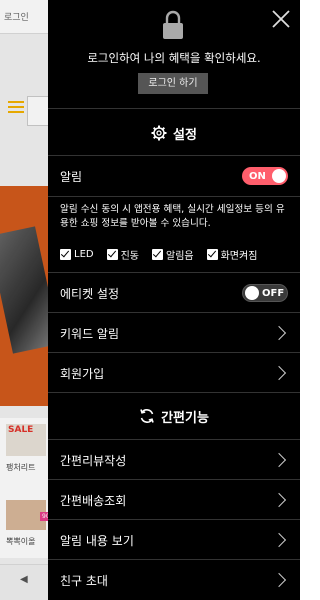 The image size is (320, 600). Describe the element at coordinates (147, 416) in the screenshot. I see `refresh-icon` at that location.